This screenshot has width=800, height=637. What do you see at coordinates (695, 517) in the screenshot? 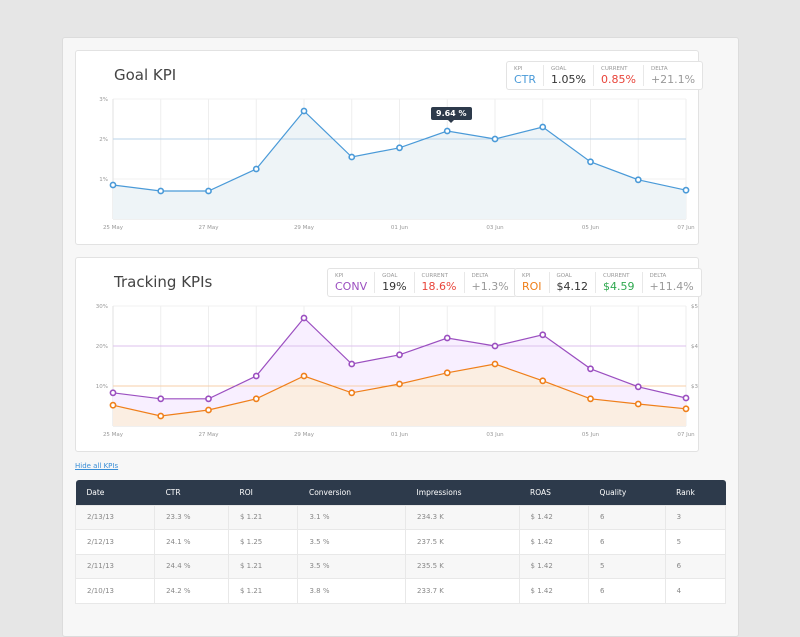
I see `table-cell: 3` at bounding box center [695, 517].